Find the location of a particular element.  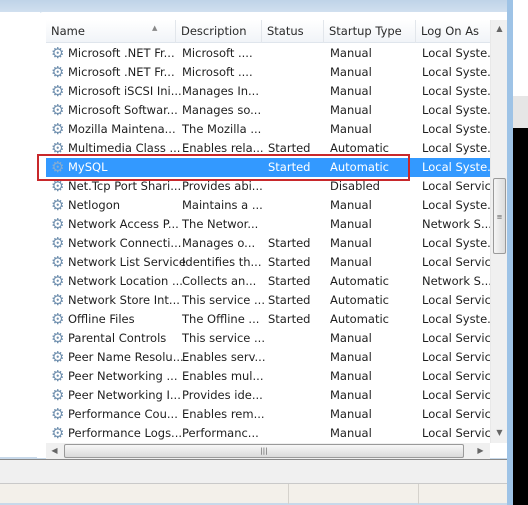

cell-name: Netlogon is located at coordinates (94, 205).